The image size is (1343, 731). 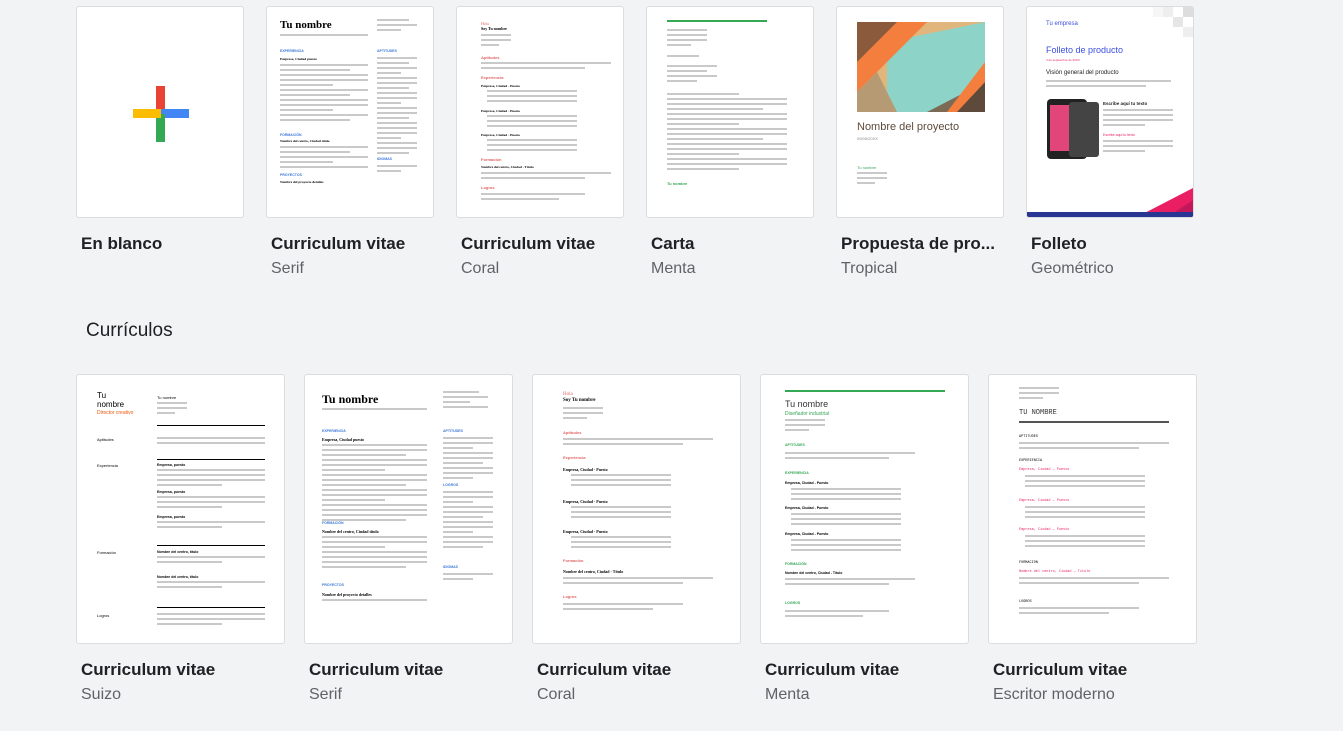 What do you see at coordinates (101, 694) in the screenshot?
I see `template-subtitle: Suizo` at bounding box center [101, 694].